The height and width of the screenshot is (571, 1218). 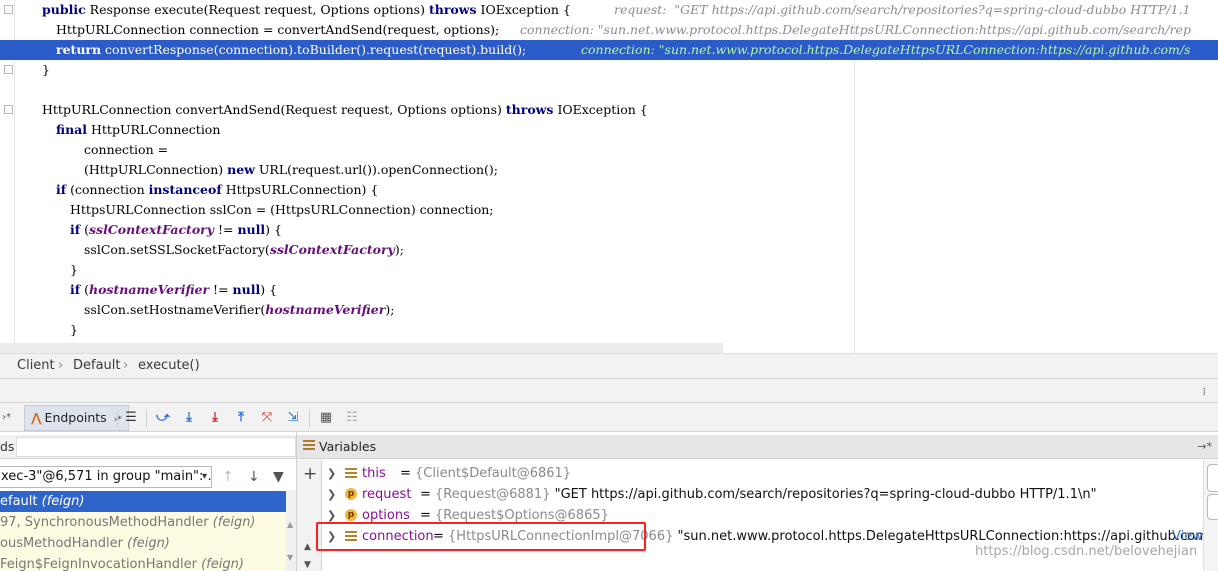 What do you see at coordinates (609, 417) in the screenshot?
I see `debug-toolbar: ›* ⋀Endpoints ›* ☰ ⤻ ⤓ ⤓ ⤒ ⤧ ⇲ ▦ ☷` at bounding box center [609, 417].